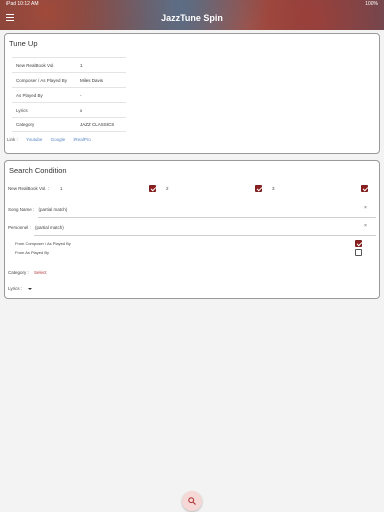 Image resolution: width=384 pixels, height=512 pixels. I want to click on tune-title: Tune Up, so click(23, 43).